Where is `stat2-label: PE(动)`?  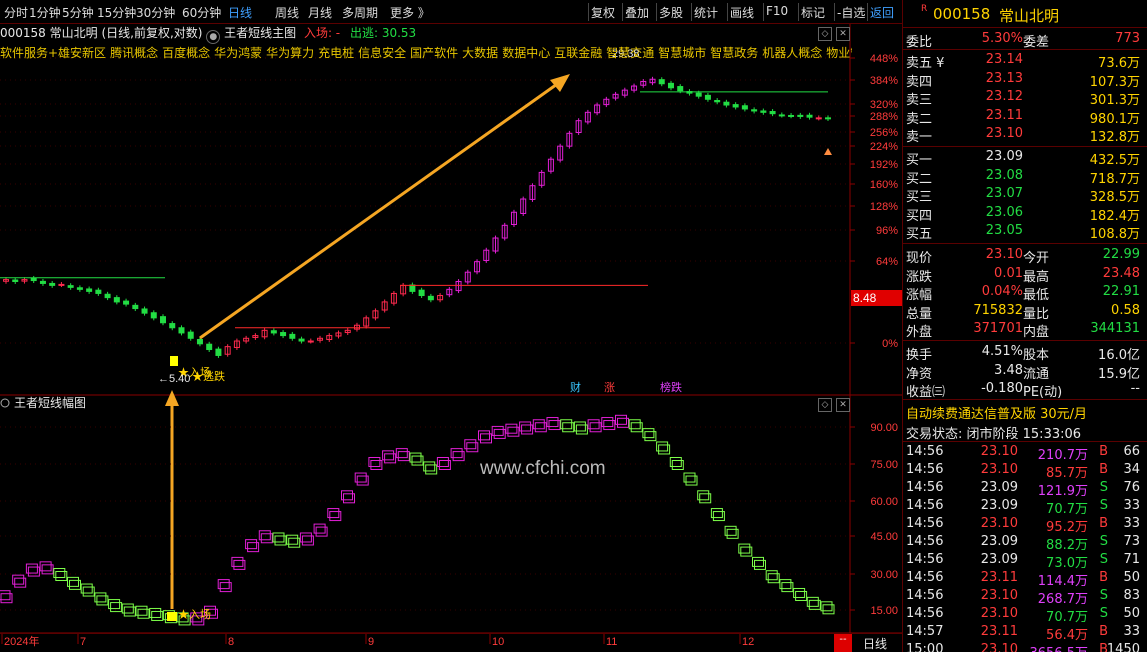 stat2-label: PE(动) is located at coordinates (1043, 392).